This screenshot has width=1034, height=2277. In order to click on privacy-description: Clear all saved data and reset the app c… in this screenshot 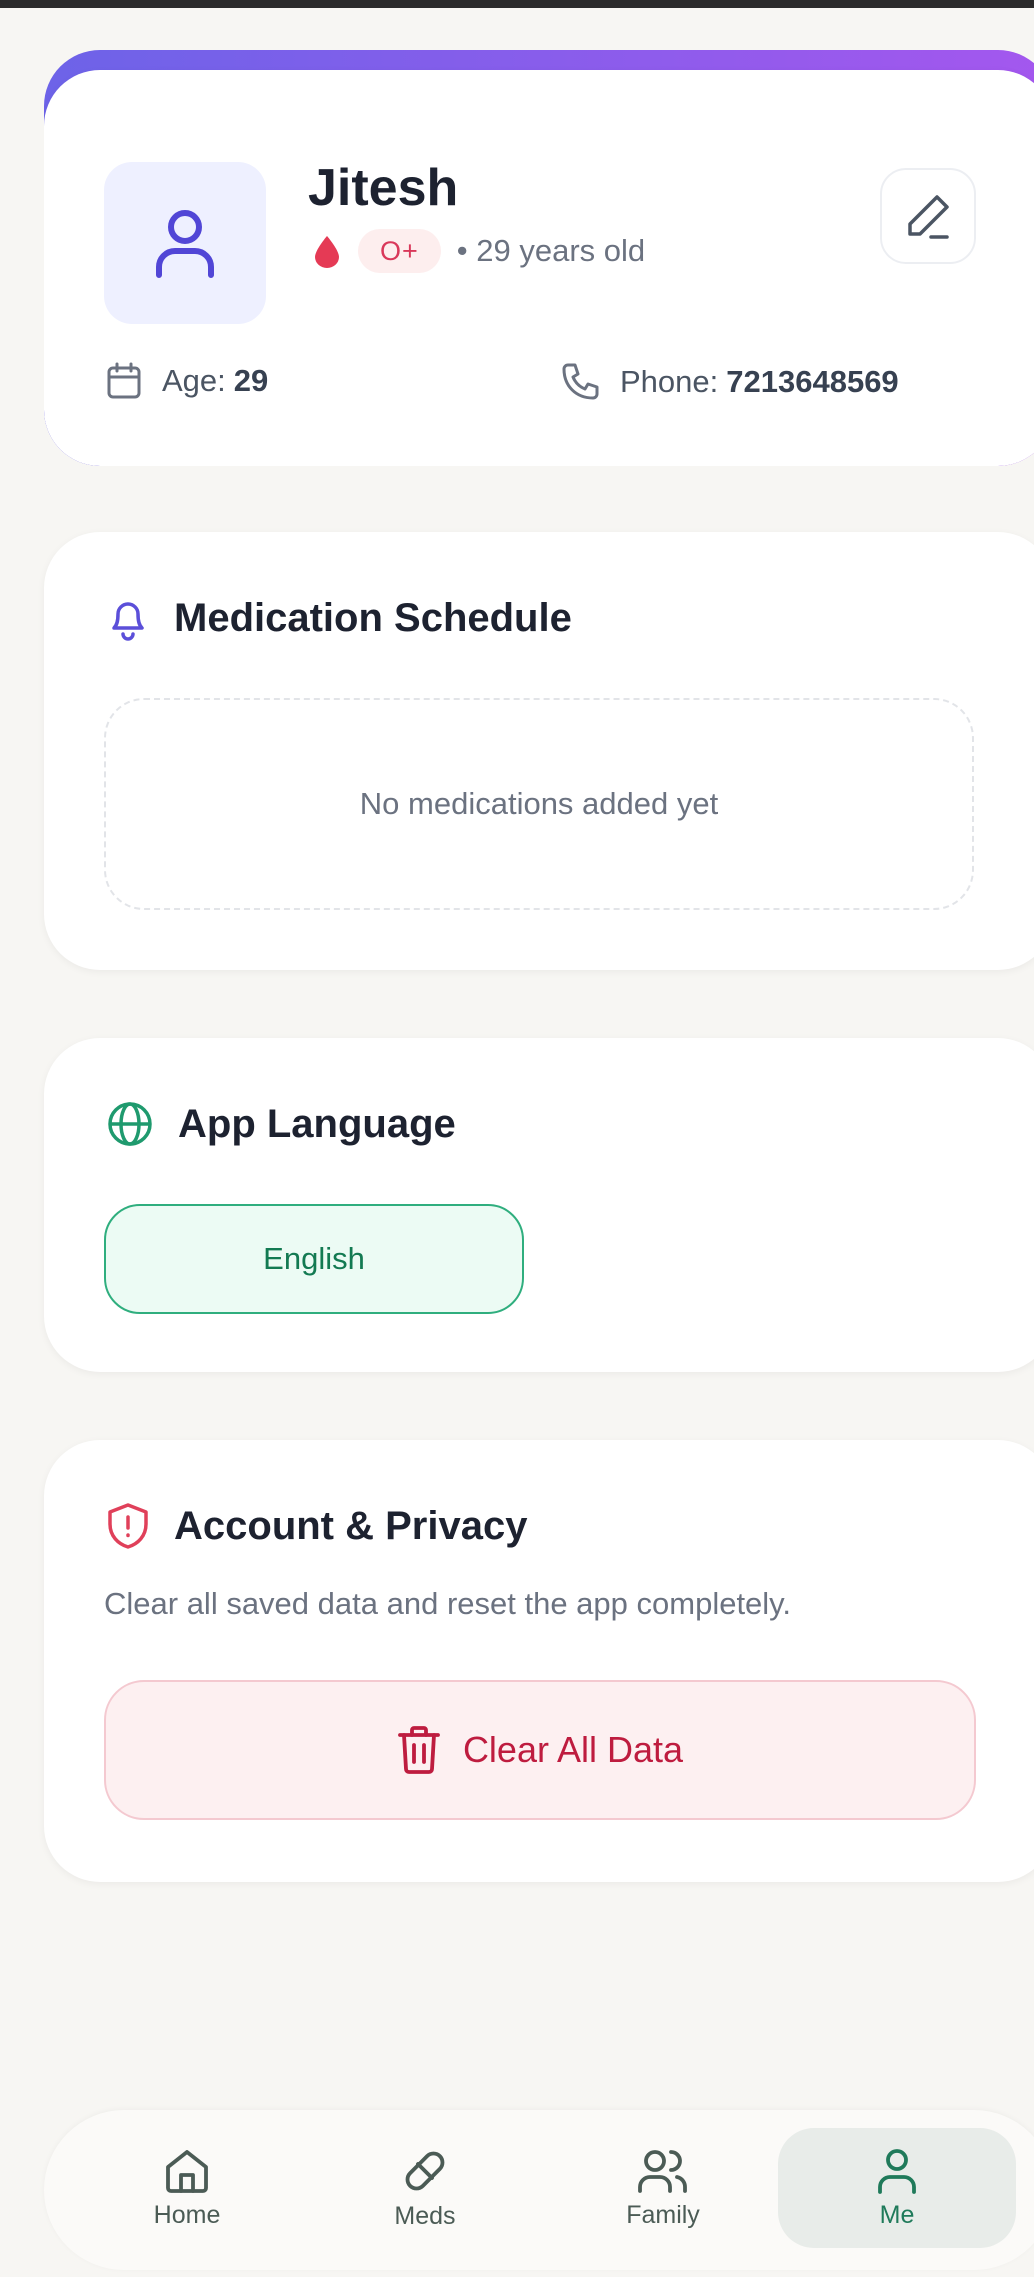, I will do `click(447, 1603)`.